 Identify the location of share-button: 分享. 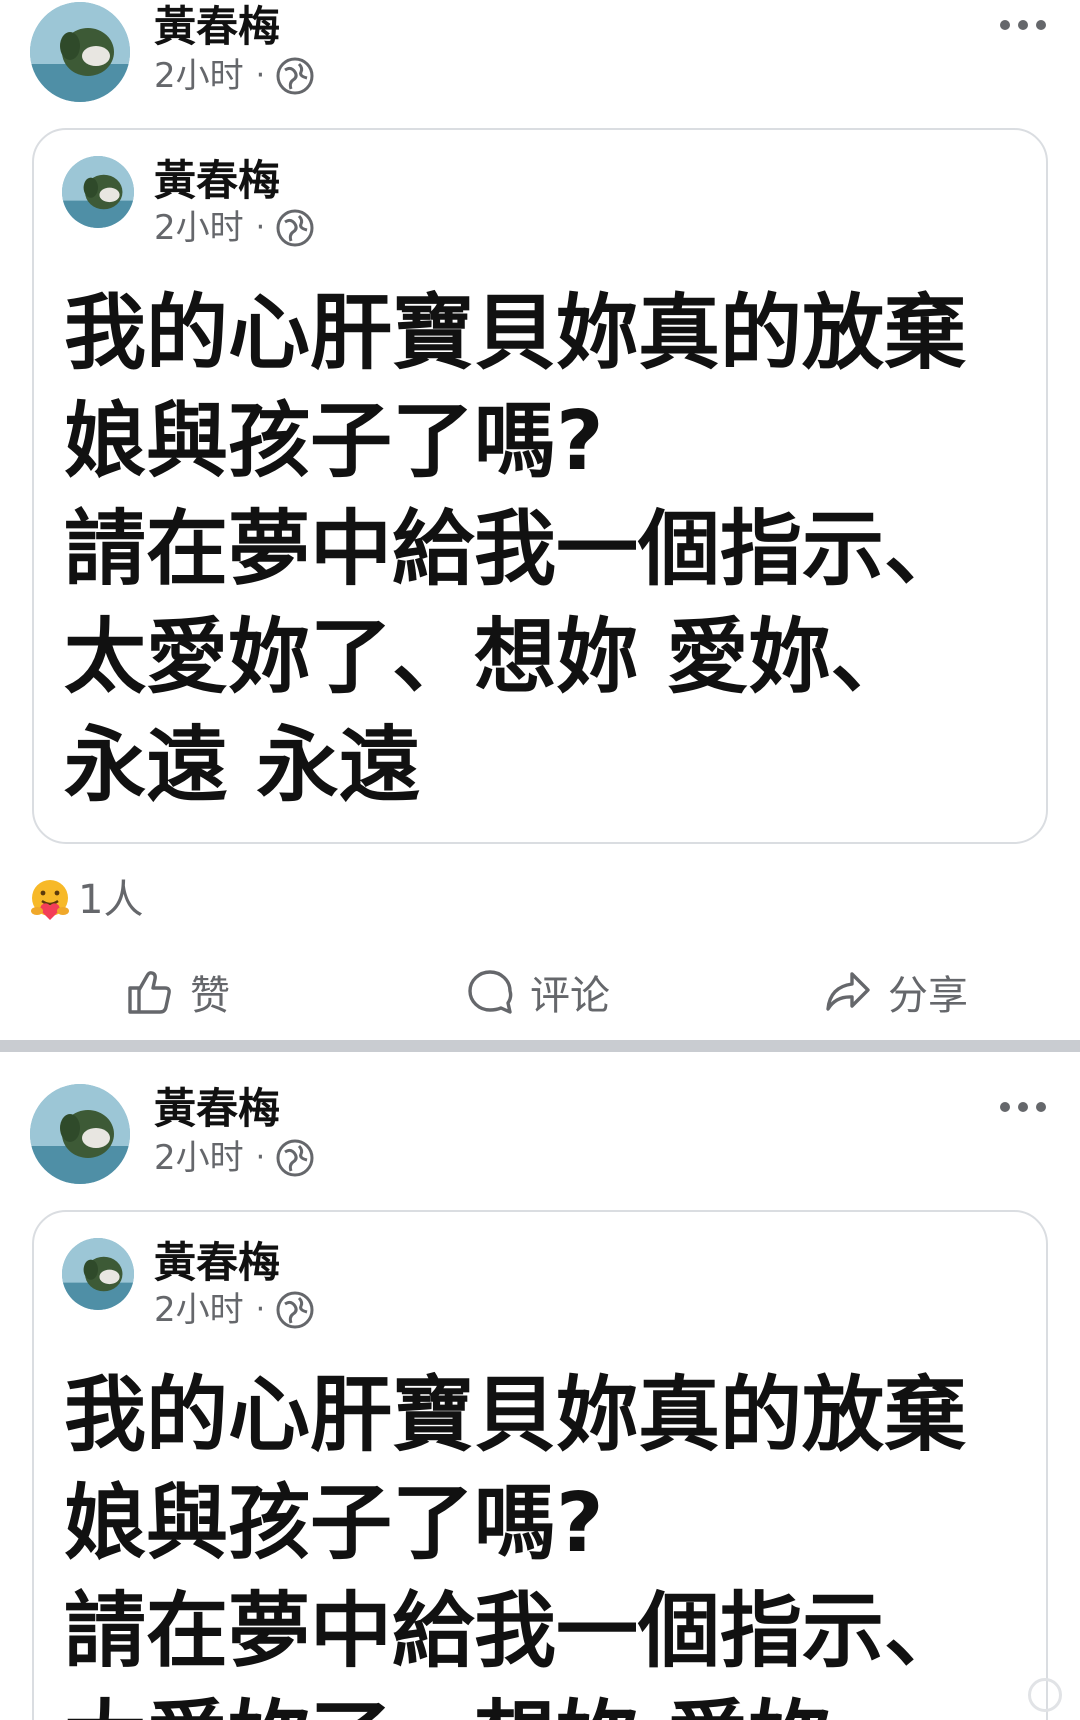
(895, 992).